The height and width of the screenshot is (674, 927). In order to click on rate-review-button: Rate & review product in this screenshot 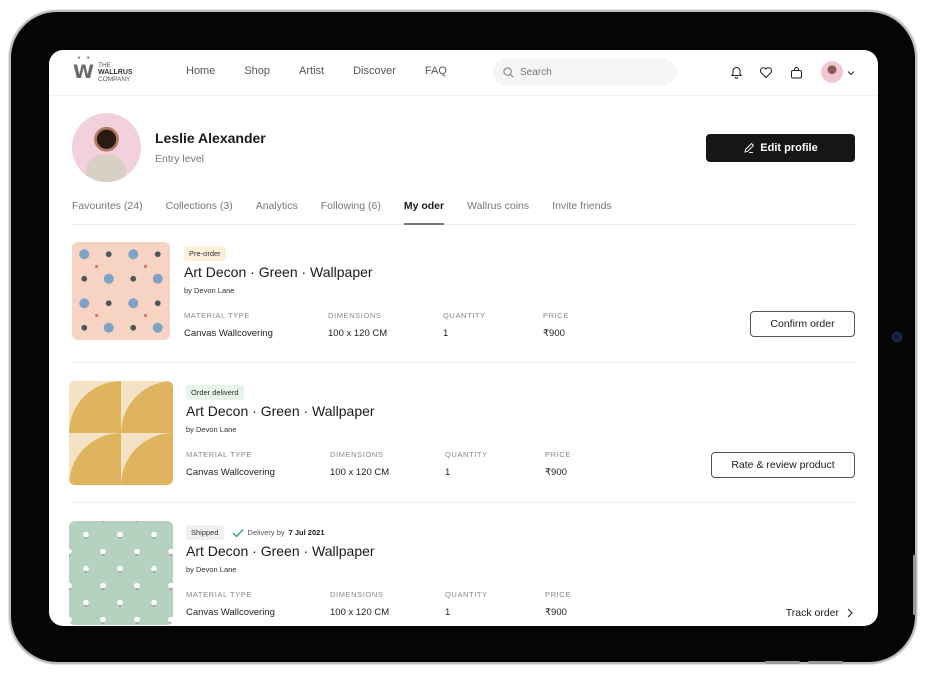, I will do `click(783, 465)`.